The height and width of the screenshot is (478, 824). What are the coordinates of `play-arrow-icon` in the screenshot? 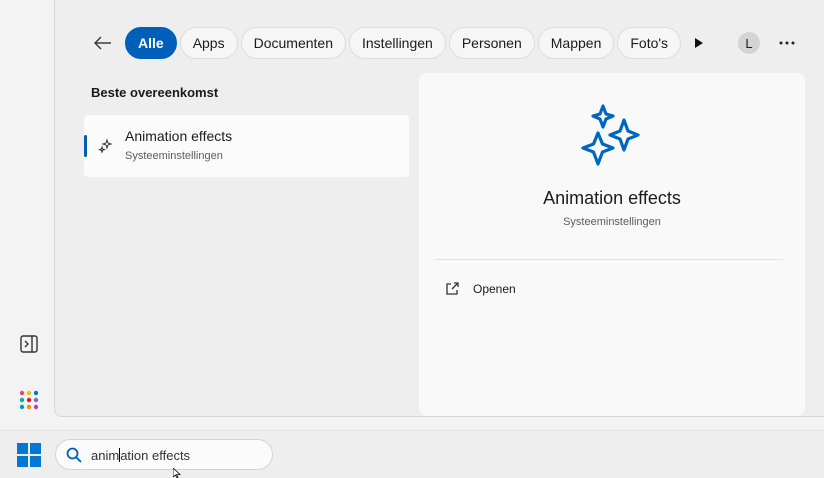 It's located at (699, 43).